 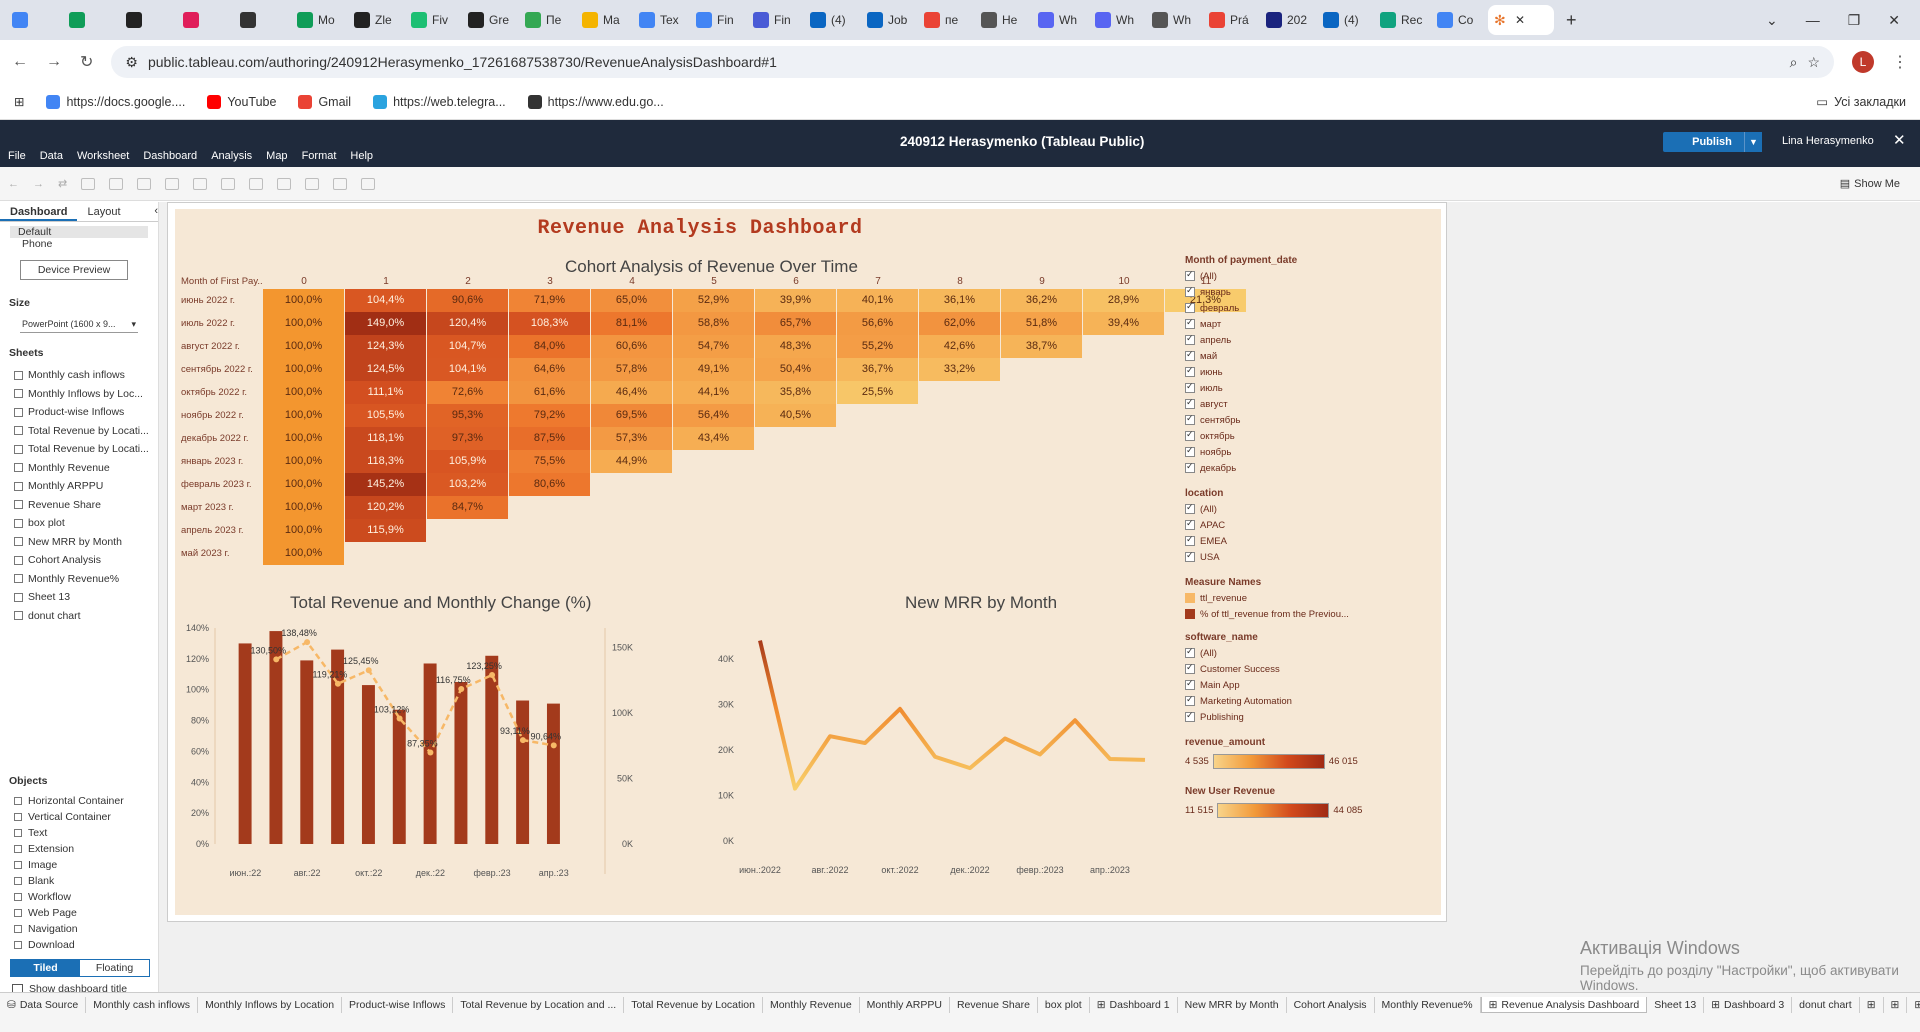 I want to click on object-item: Vertical Container, so click(x=79, y=817).